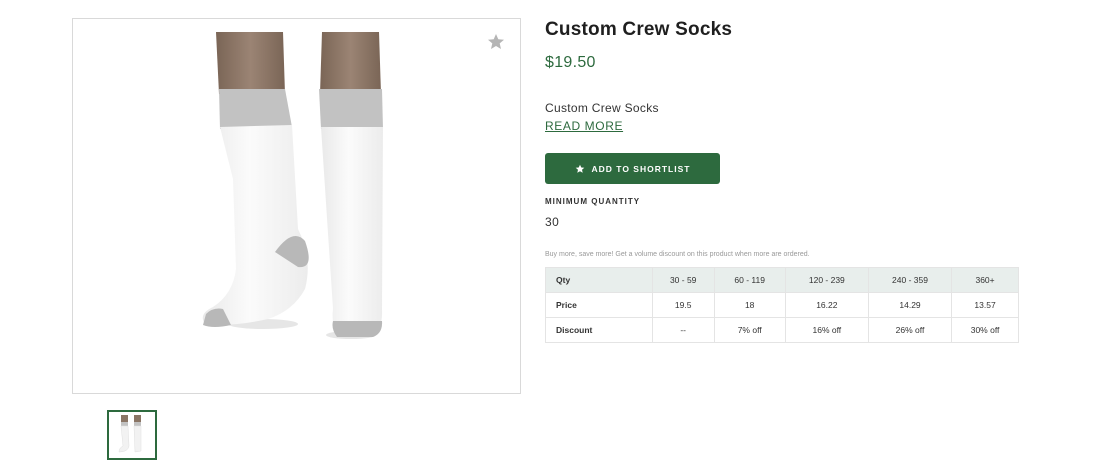 This screenshot has height=468, width=1094. What do you see at coordinates (985, 305) in the screenshot?
I see `table-cell: 13.57` at bounding box center [985, 305].